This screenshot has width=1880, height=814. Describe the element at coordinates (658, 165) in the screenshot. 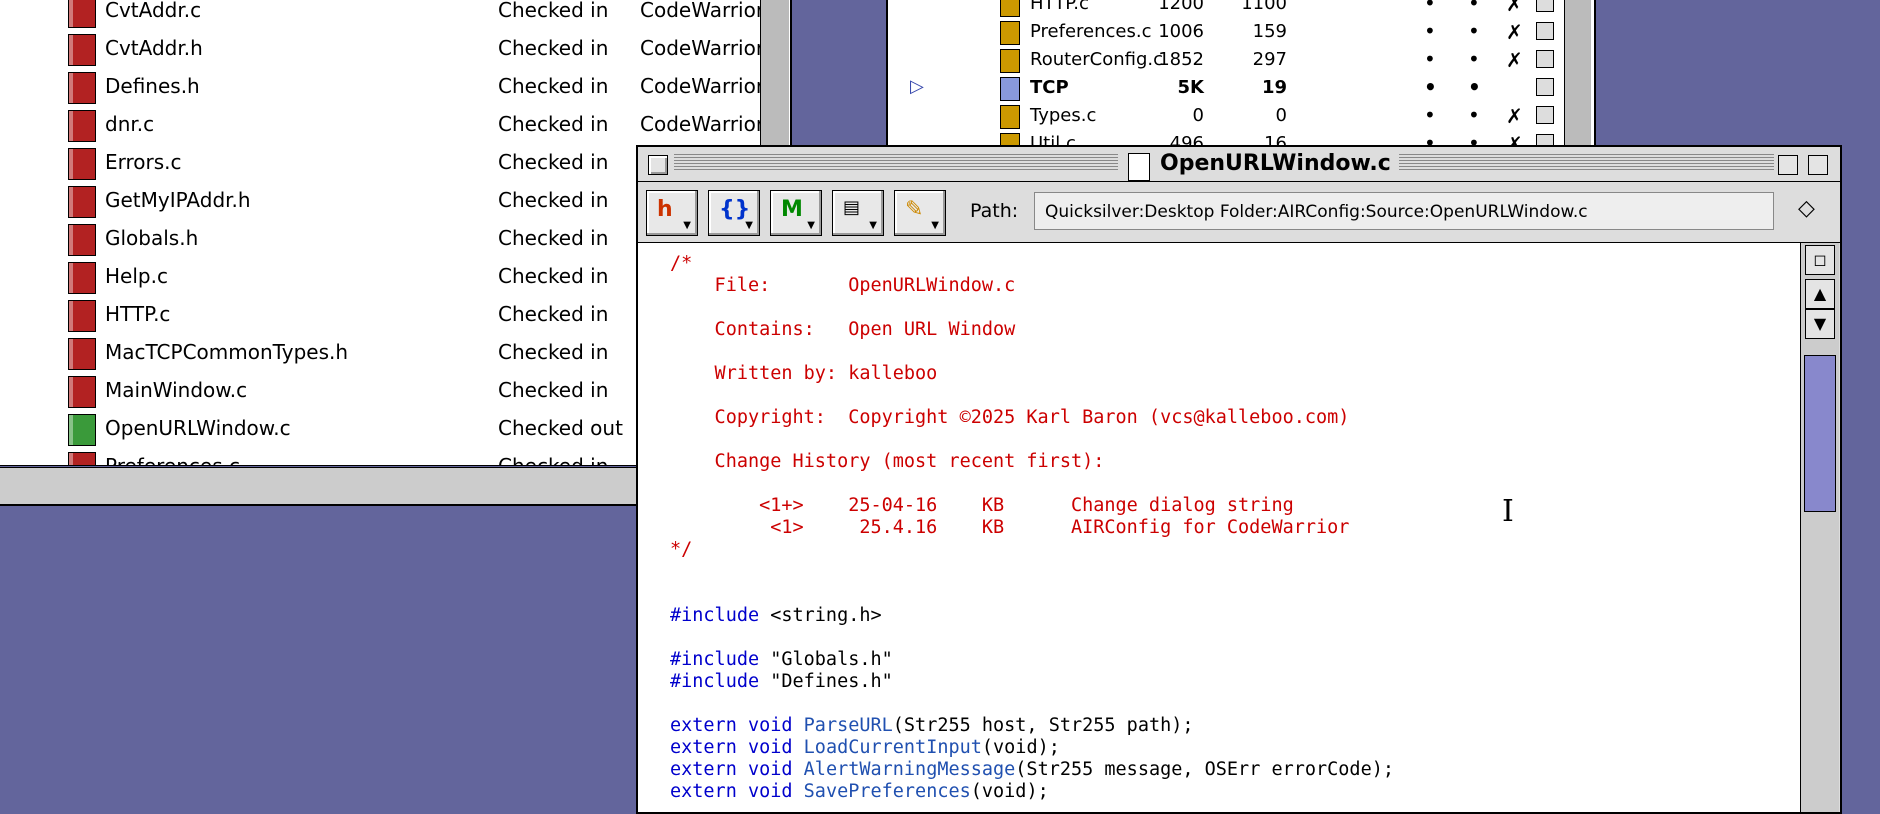

I see `close-box` at that location.